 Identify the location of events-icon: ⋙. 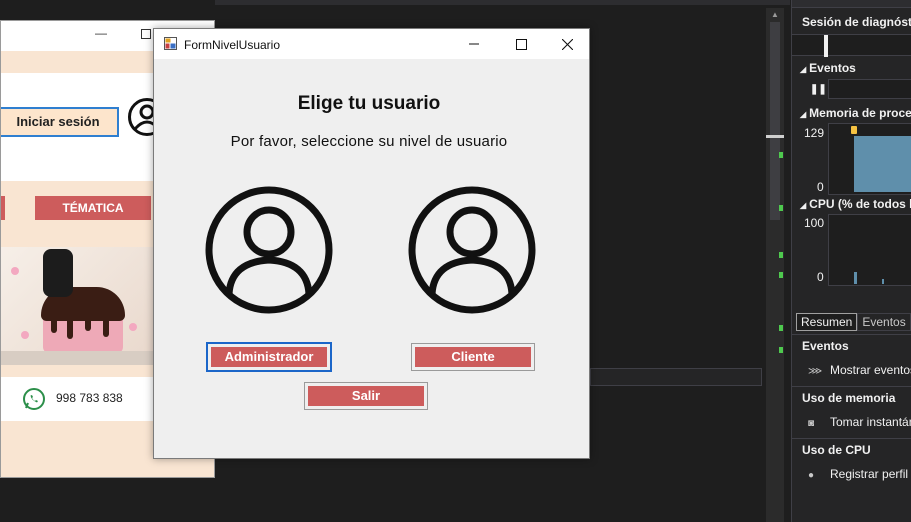
(815, 371).